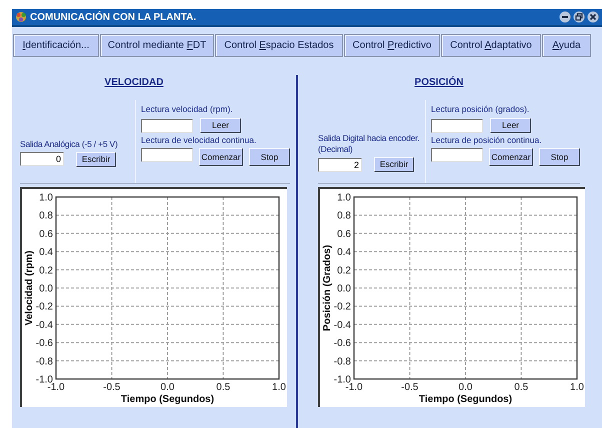 The image size is (602, 428). What do you see at coordinates (42, 159) in the screenshot?
I see `output-field: 0` at bounding box center [42, 159].